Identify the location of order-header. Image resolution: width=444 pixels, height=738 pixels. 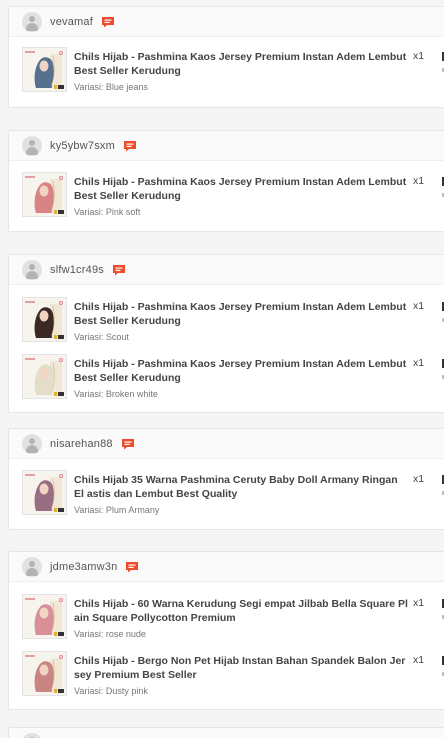
(226, 733).